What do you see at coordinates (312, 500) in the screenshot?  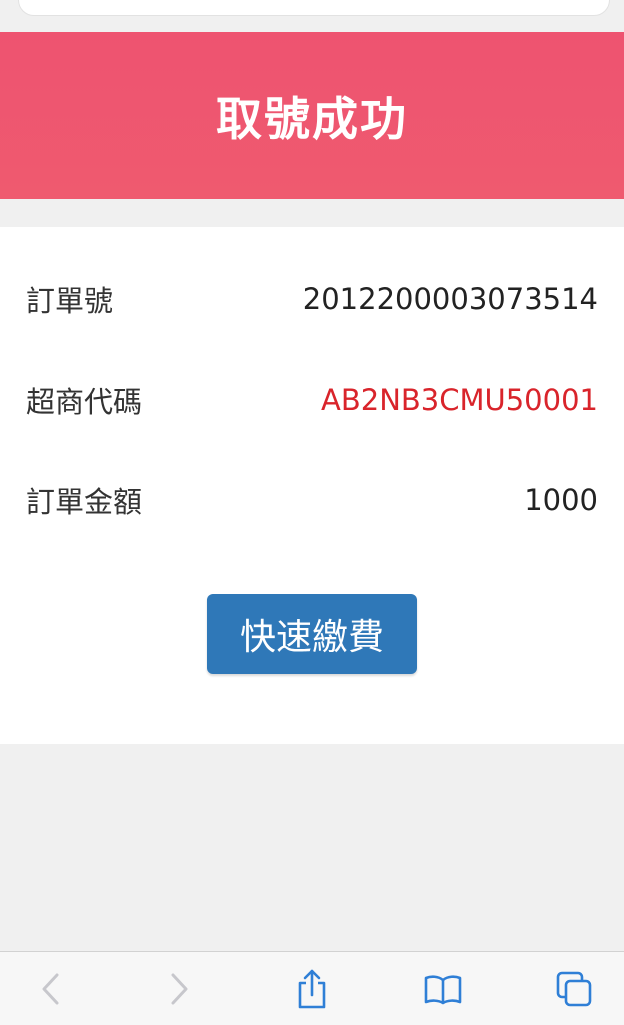 I see `order-amount-row: 訂單金額 1000` at bounding box center [312, 500].